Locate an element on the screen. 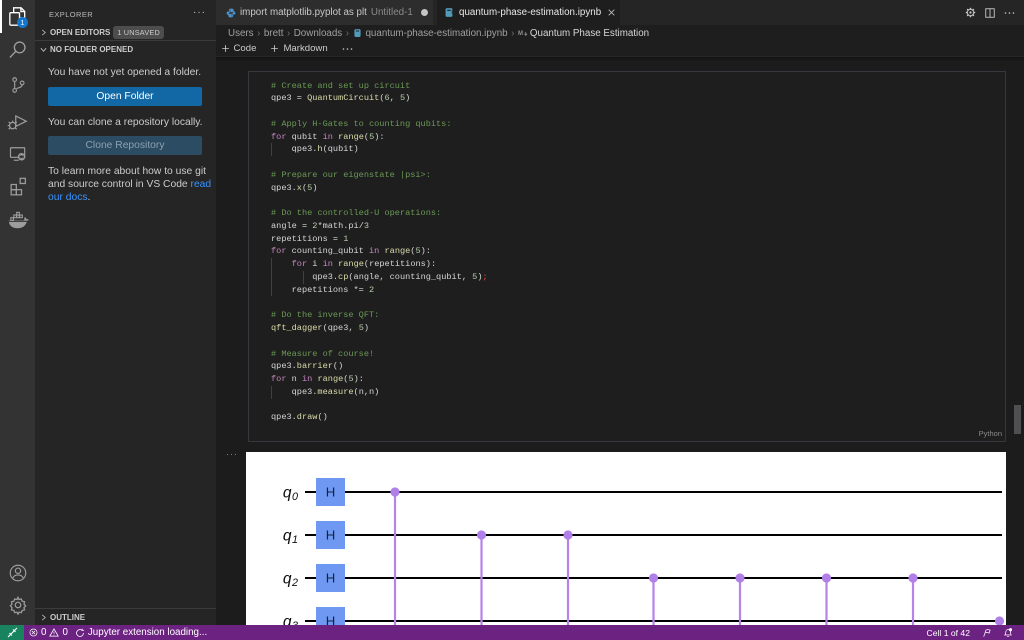 The image size is (1024, 640). svg-text: 0 is located at coordinates (295, 497).